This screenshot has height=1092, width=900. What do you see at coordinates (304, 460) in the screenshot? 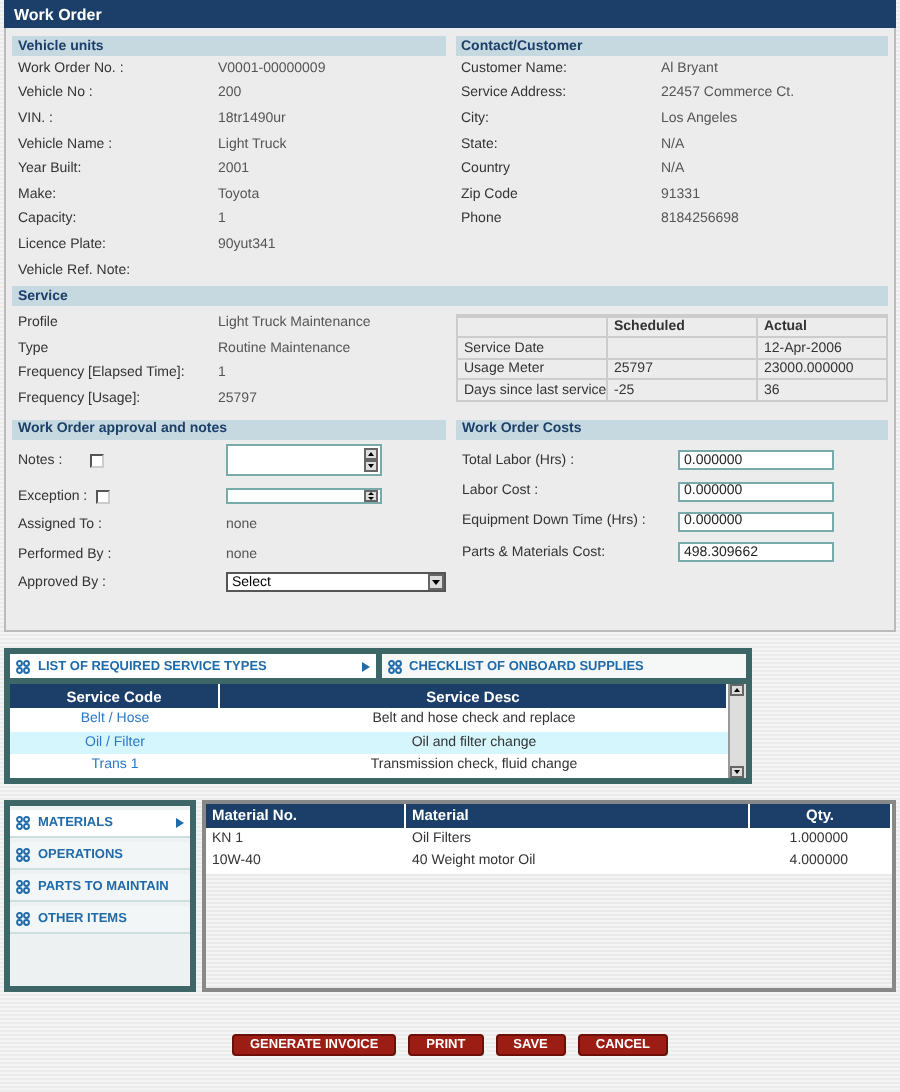
I see `notes-field` at bounding box center [304, 460].